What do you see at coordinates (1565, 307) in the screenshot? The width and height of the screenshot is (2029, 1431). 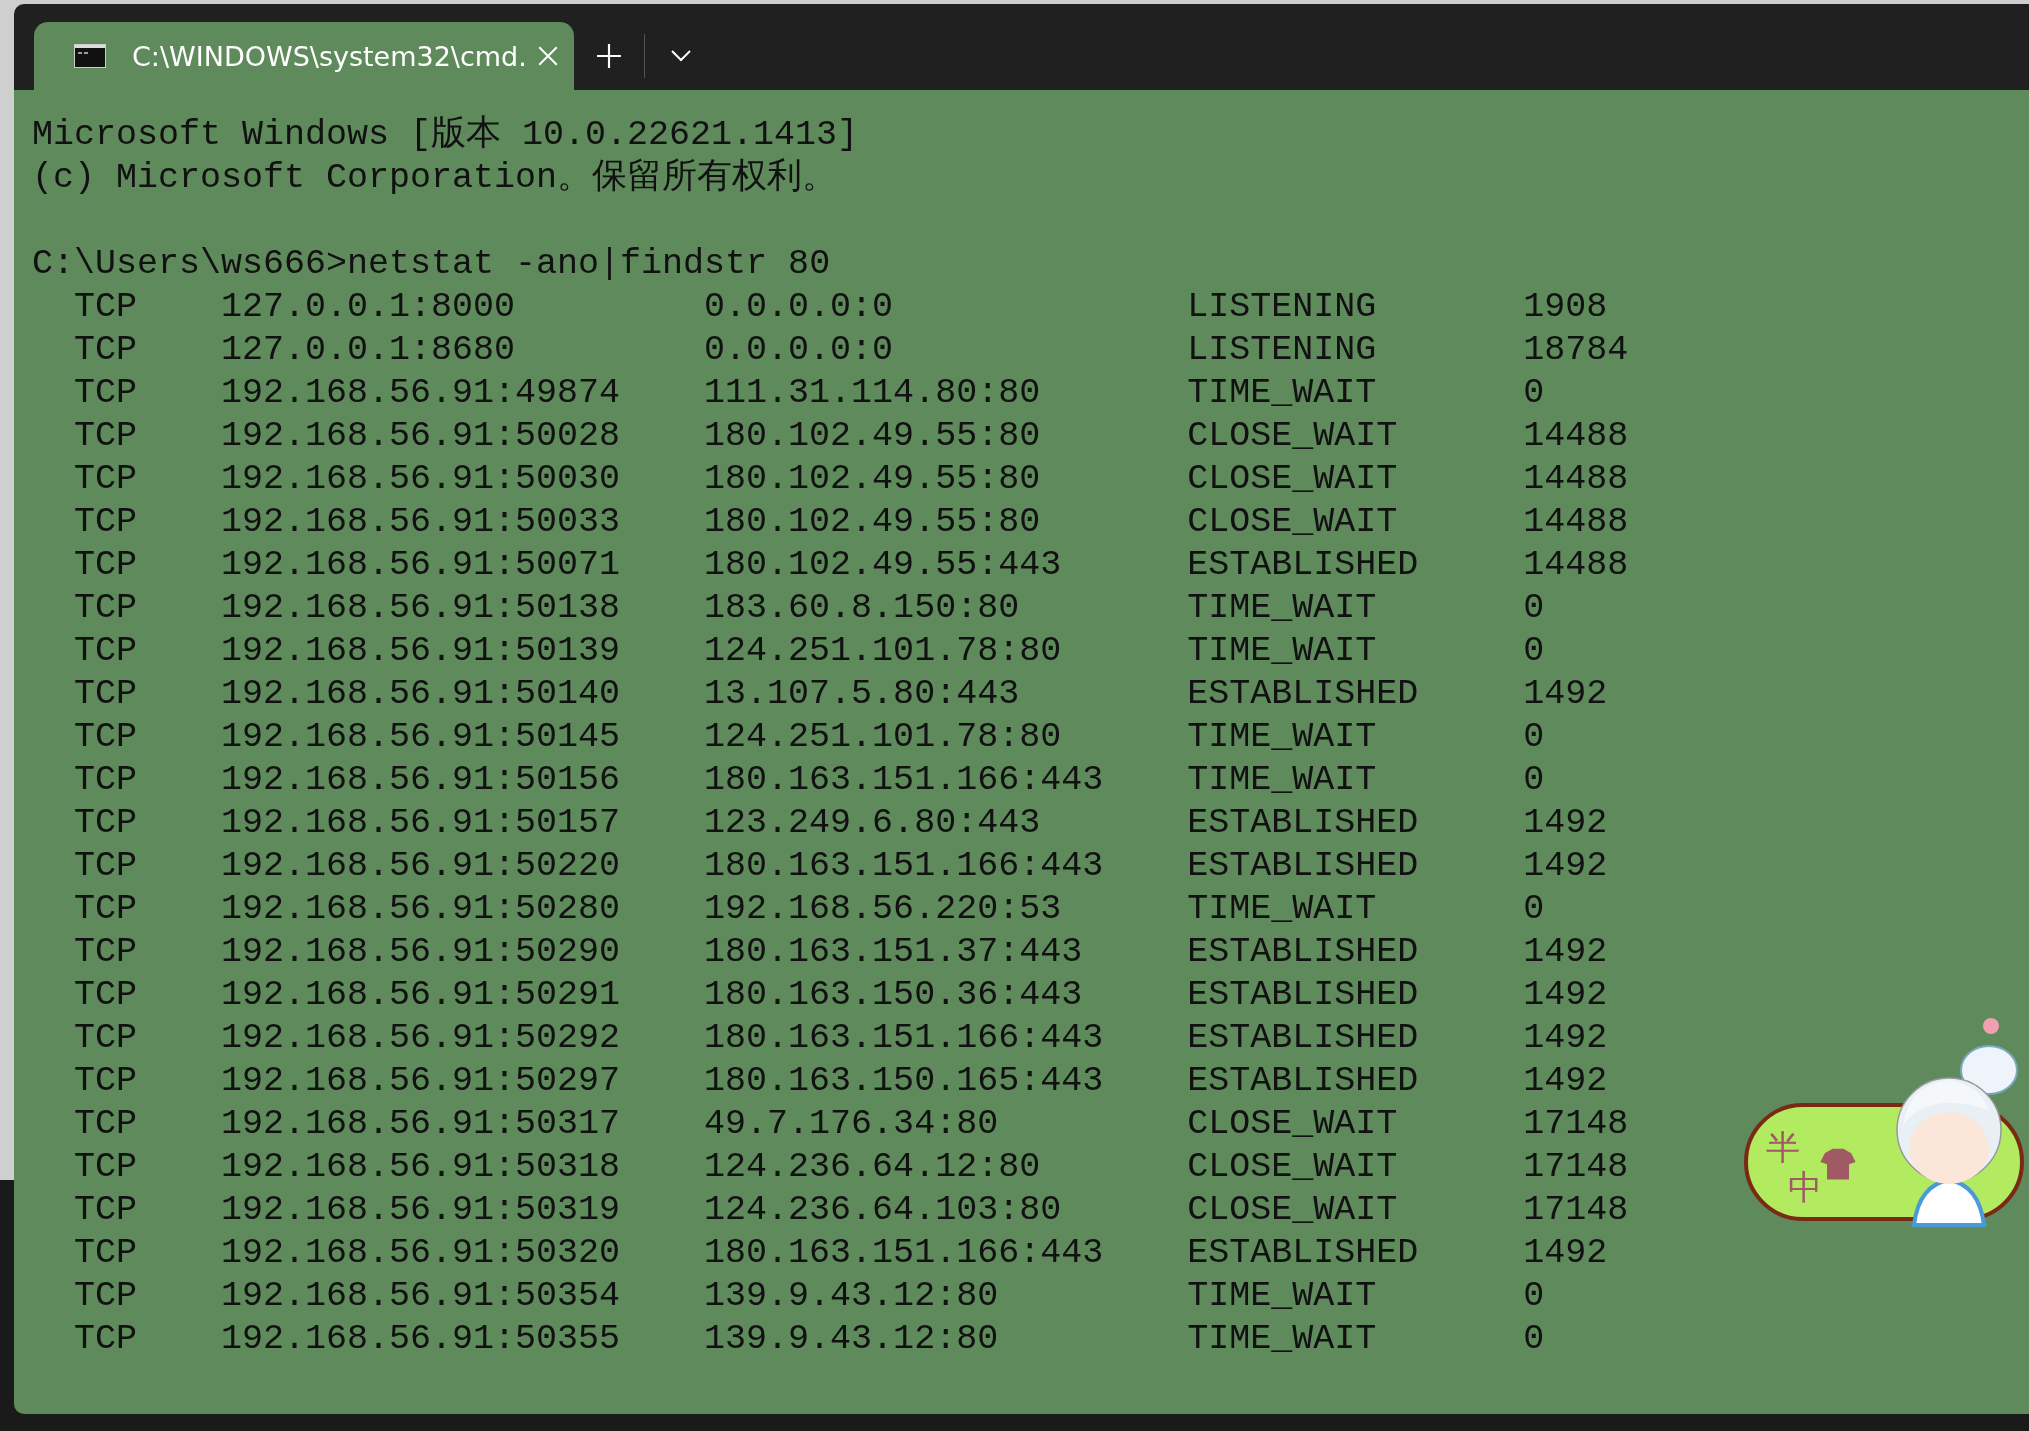 I see `pid-cell: 1908` at bounding box center [1565, 307].